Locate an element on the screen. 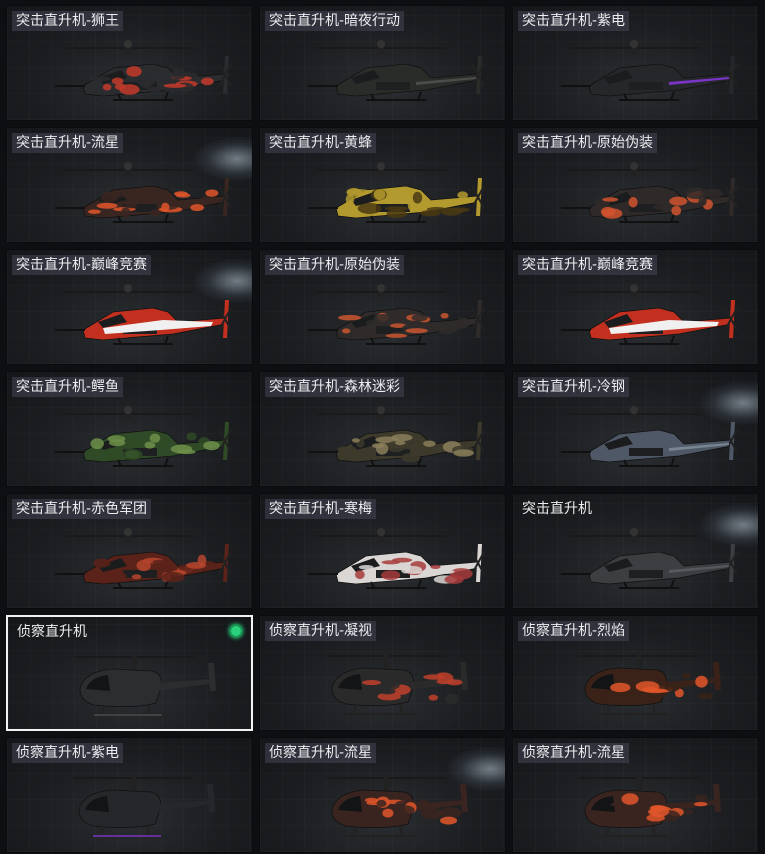 The width and height of the screenshot is (765, 854). skin-name-label: 侦察直升机 is located at coordinates (52, 632).